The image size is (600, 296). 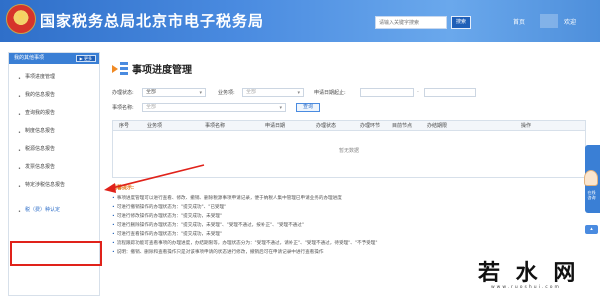 What do you see at coordinates (591, 178) in the screenshot?
I see `service-avatar-icon` at bounding box center [591, 178].